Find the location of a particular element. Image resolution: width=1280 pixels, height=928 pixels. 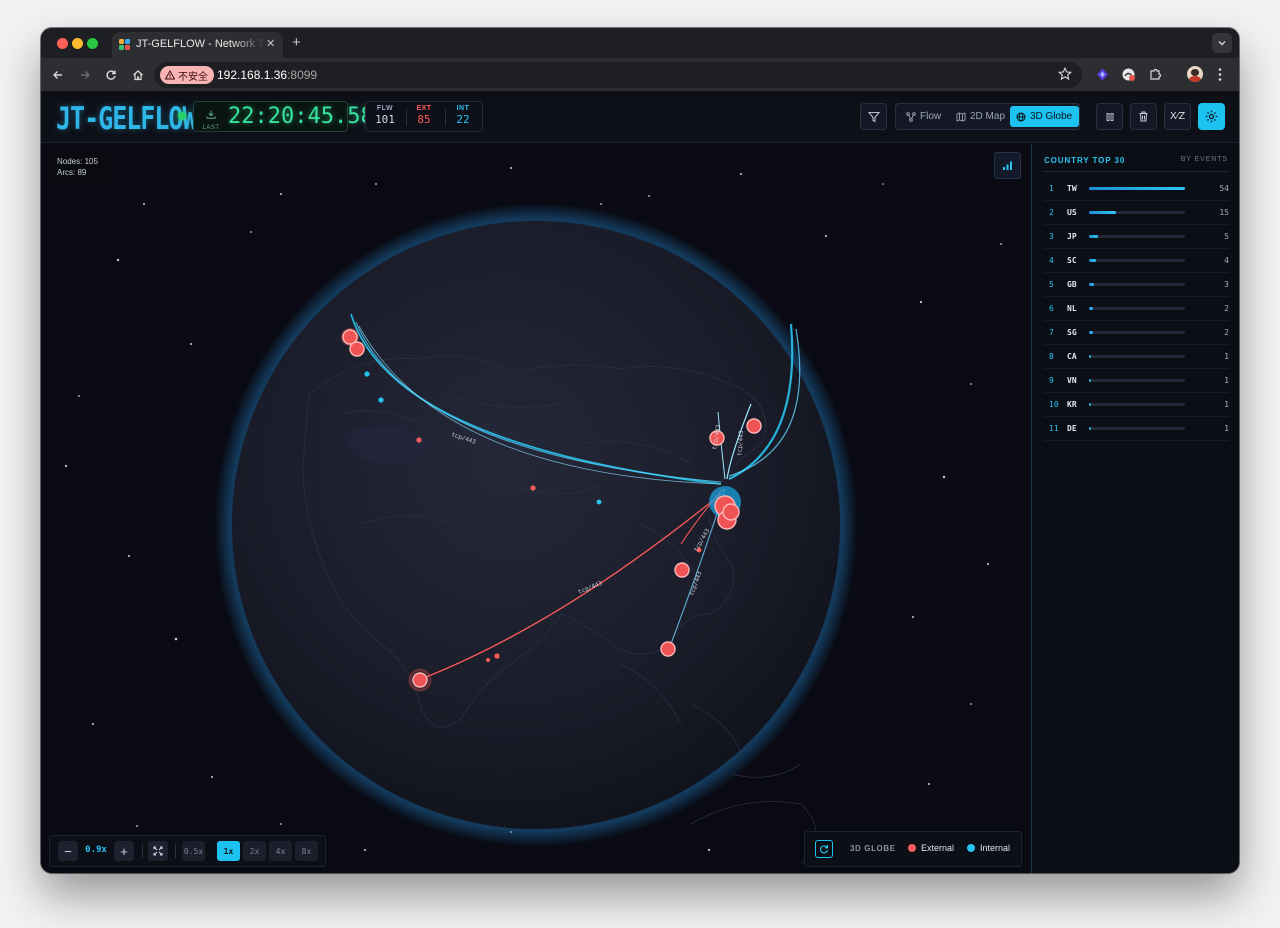

window-close-button is located at coordinates (62, 43).